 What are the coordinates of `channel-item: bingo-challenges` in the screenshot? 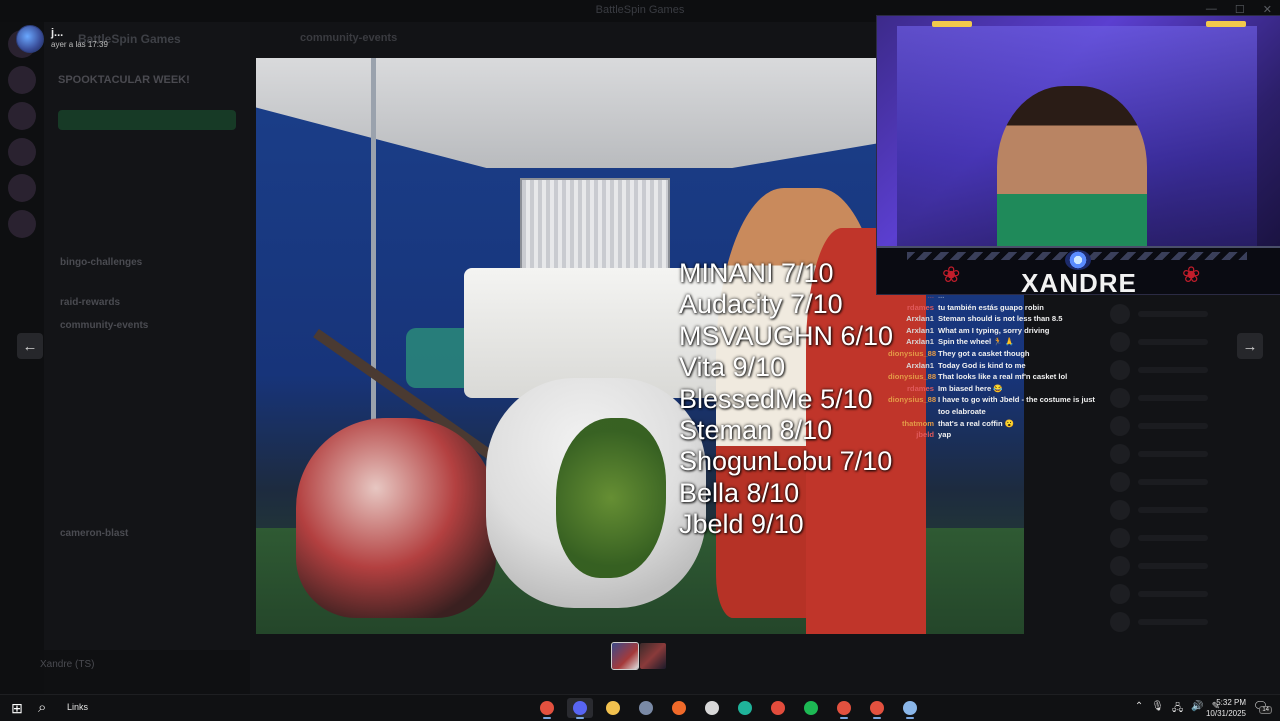 It's located at (101, 262).